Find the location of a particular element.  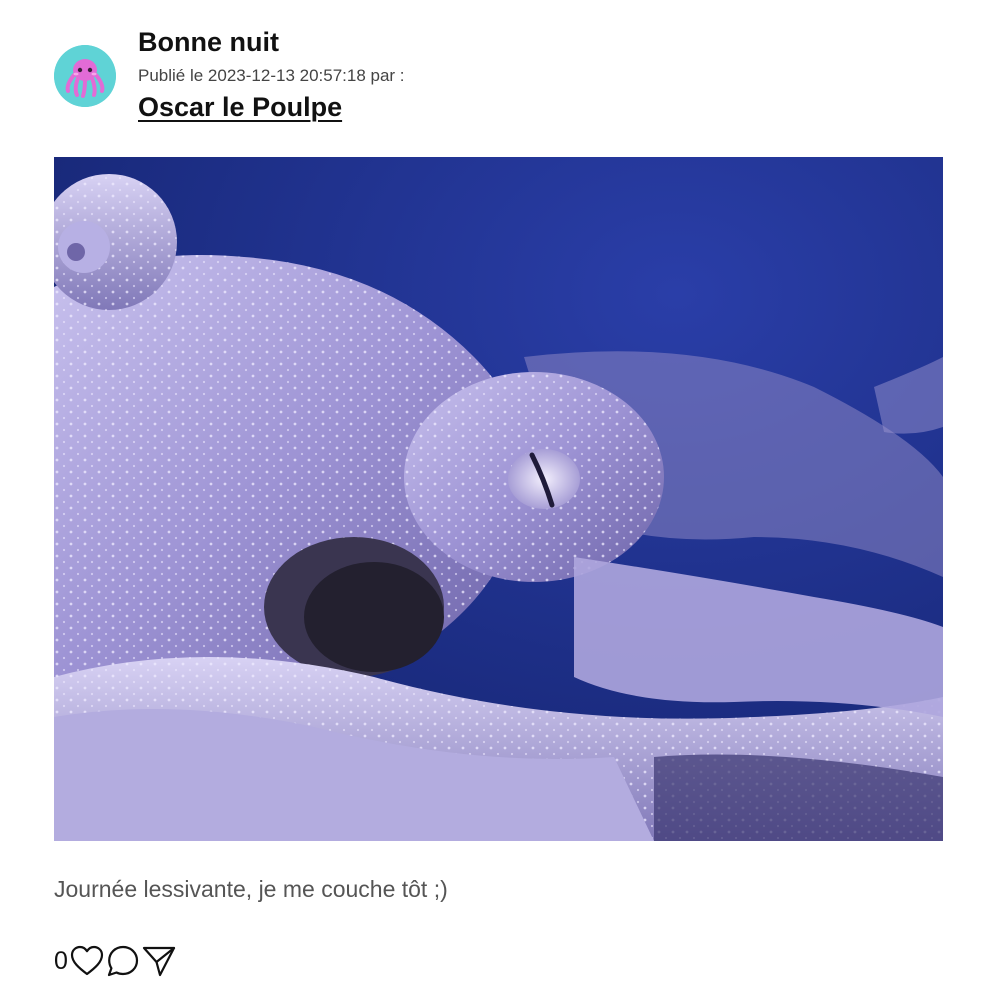

comment-bubble-icon is located at coordinates (123, 961).